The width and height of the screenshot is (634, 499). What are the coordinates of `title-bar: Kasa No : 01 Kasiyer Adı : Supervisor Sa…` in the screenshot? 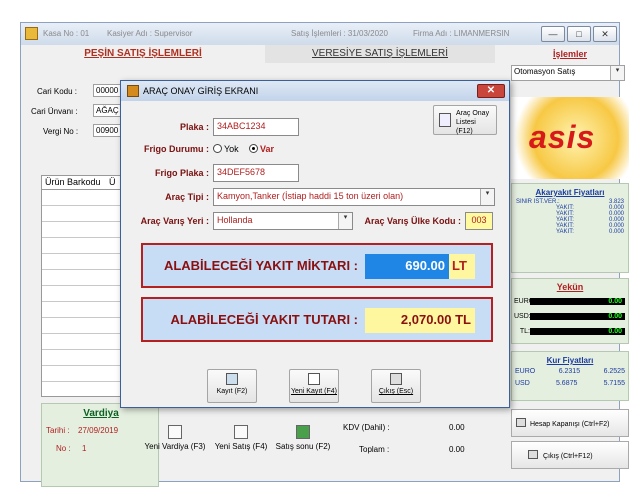 It's located at (320, 34).